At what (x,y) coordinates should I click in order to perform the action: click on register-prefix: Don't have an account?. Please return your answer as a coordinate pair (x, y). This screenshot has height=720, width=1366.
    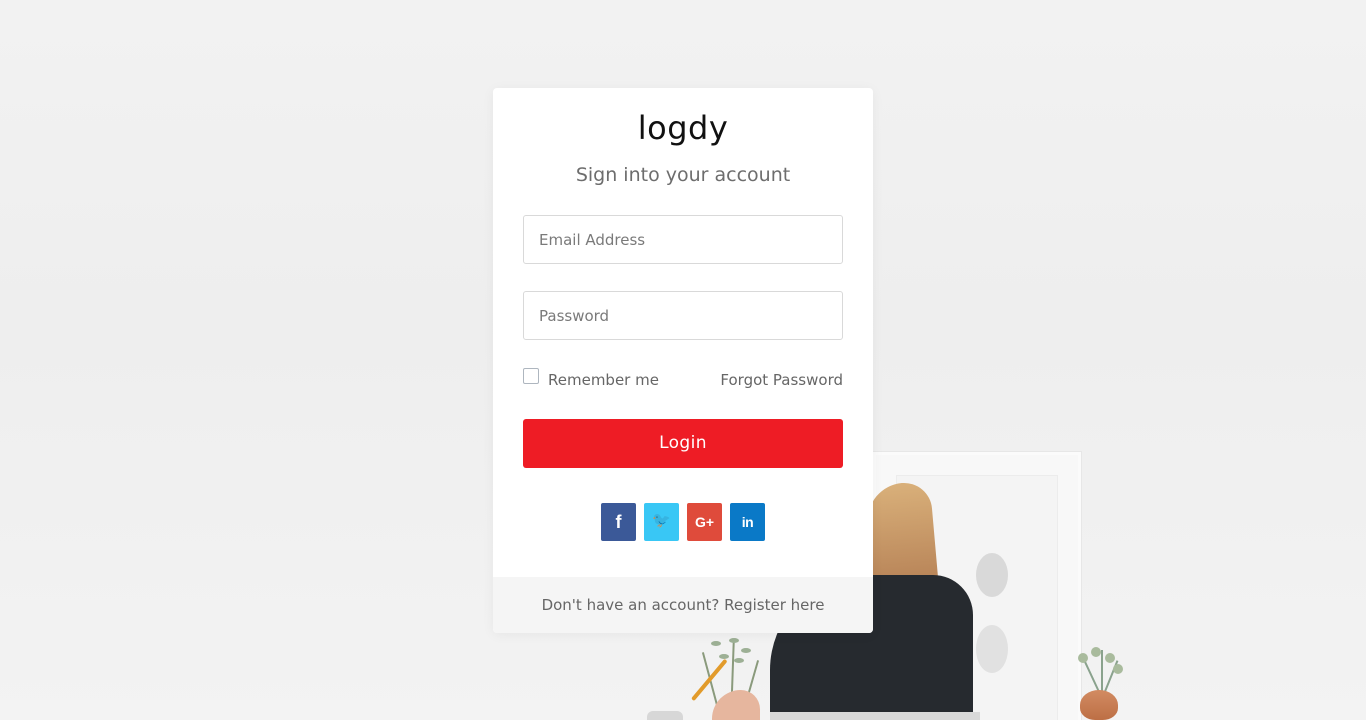
    Looking at the image, I should click on (633, 605).